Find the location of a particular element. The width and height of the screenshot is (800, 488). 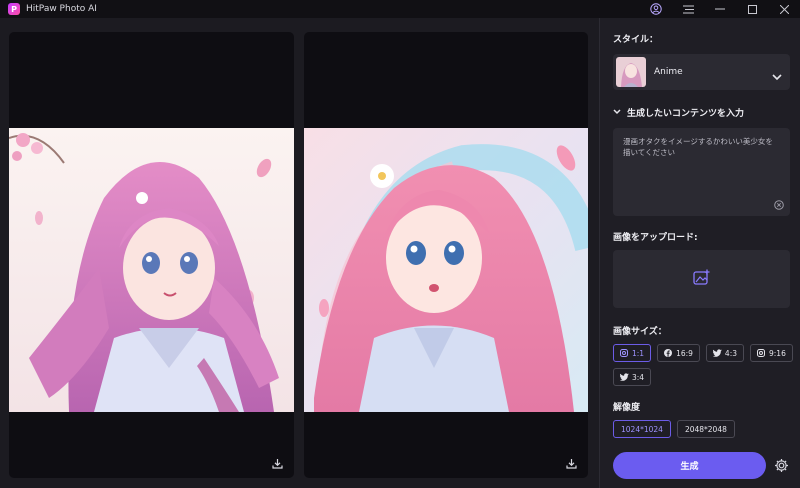

size-option-3-4: 3:4 is located at coordinates (632, 377).